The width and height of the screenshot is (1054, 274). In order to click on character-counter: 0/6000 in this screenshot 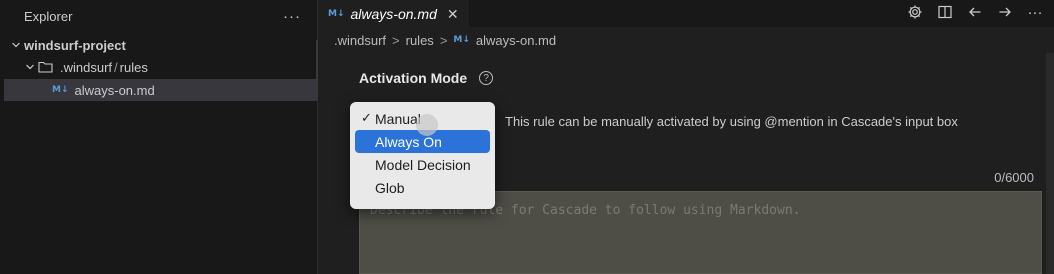, I will do `click(1014, 177)`.